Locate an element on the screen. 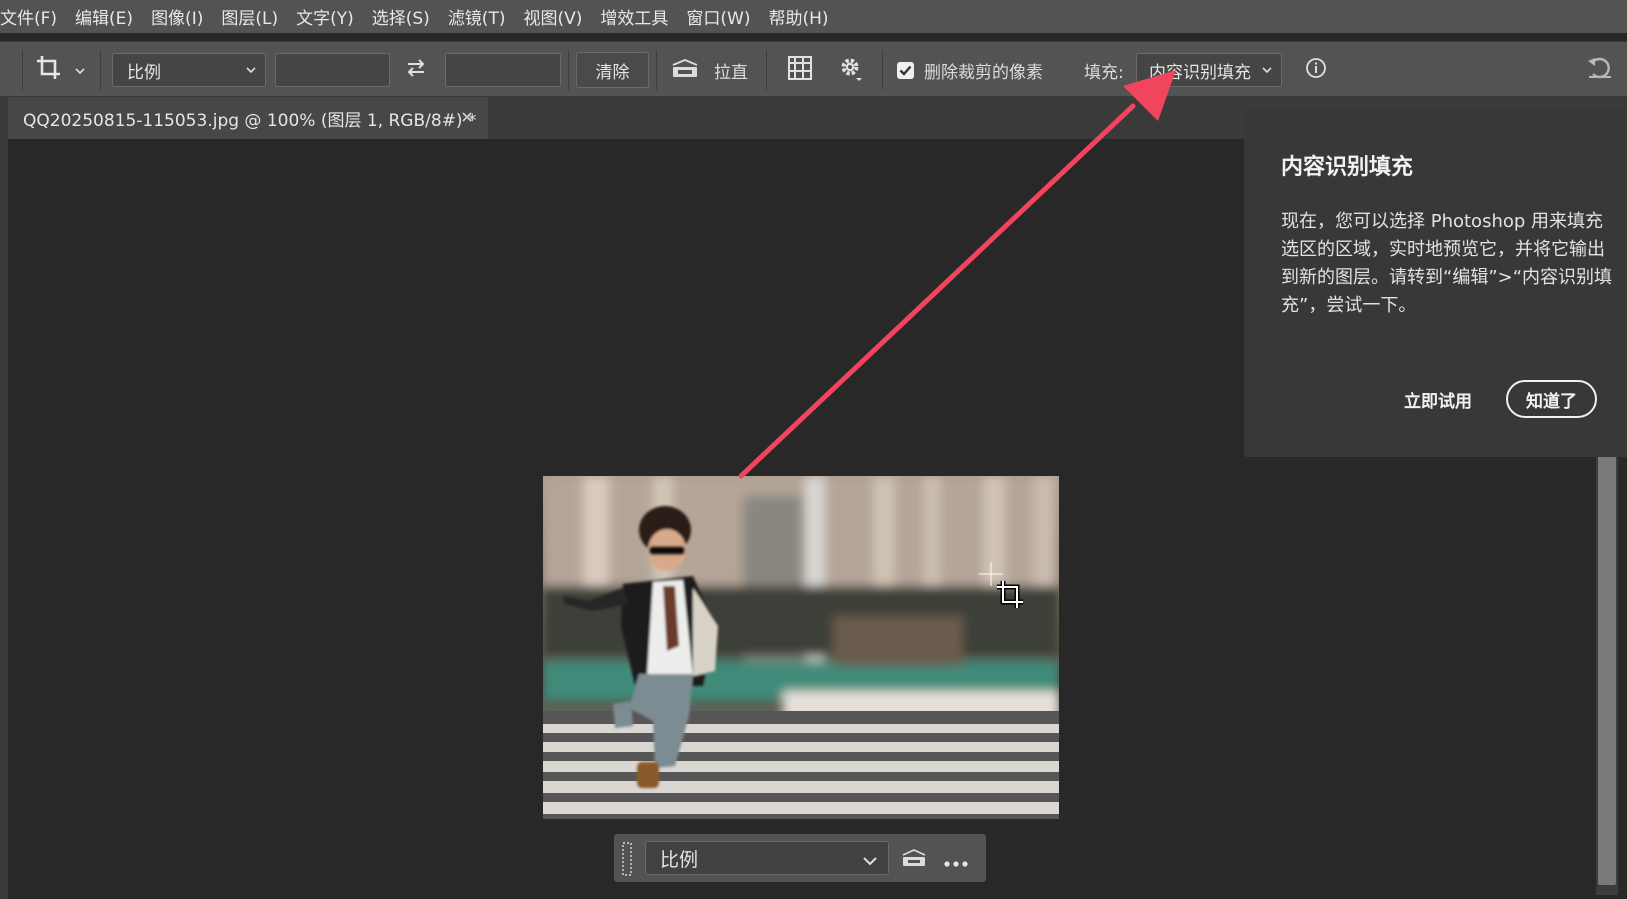 This screenshot has height=899, width=1627. swap-button is located at coordinates (416, 70).